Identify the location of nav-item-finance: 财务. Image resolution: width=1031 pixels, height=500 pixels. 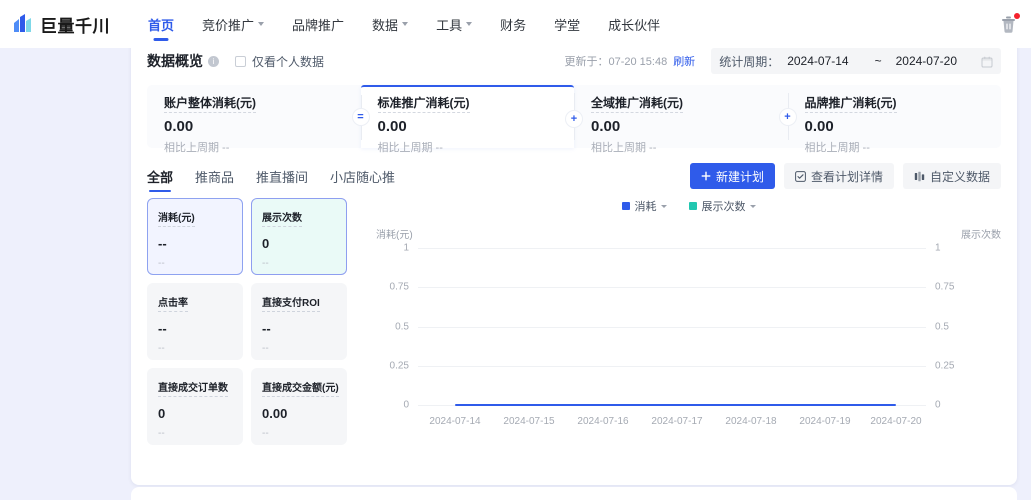
(513, 24).